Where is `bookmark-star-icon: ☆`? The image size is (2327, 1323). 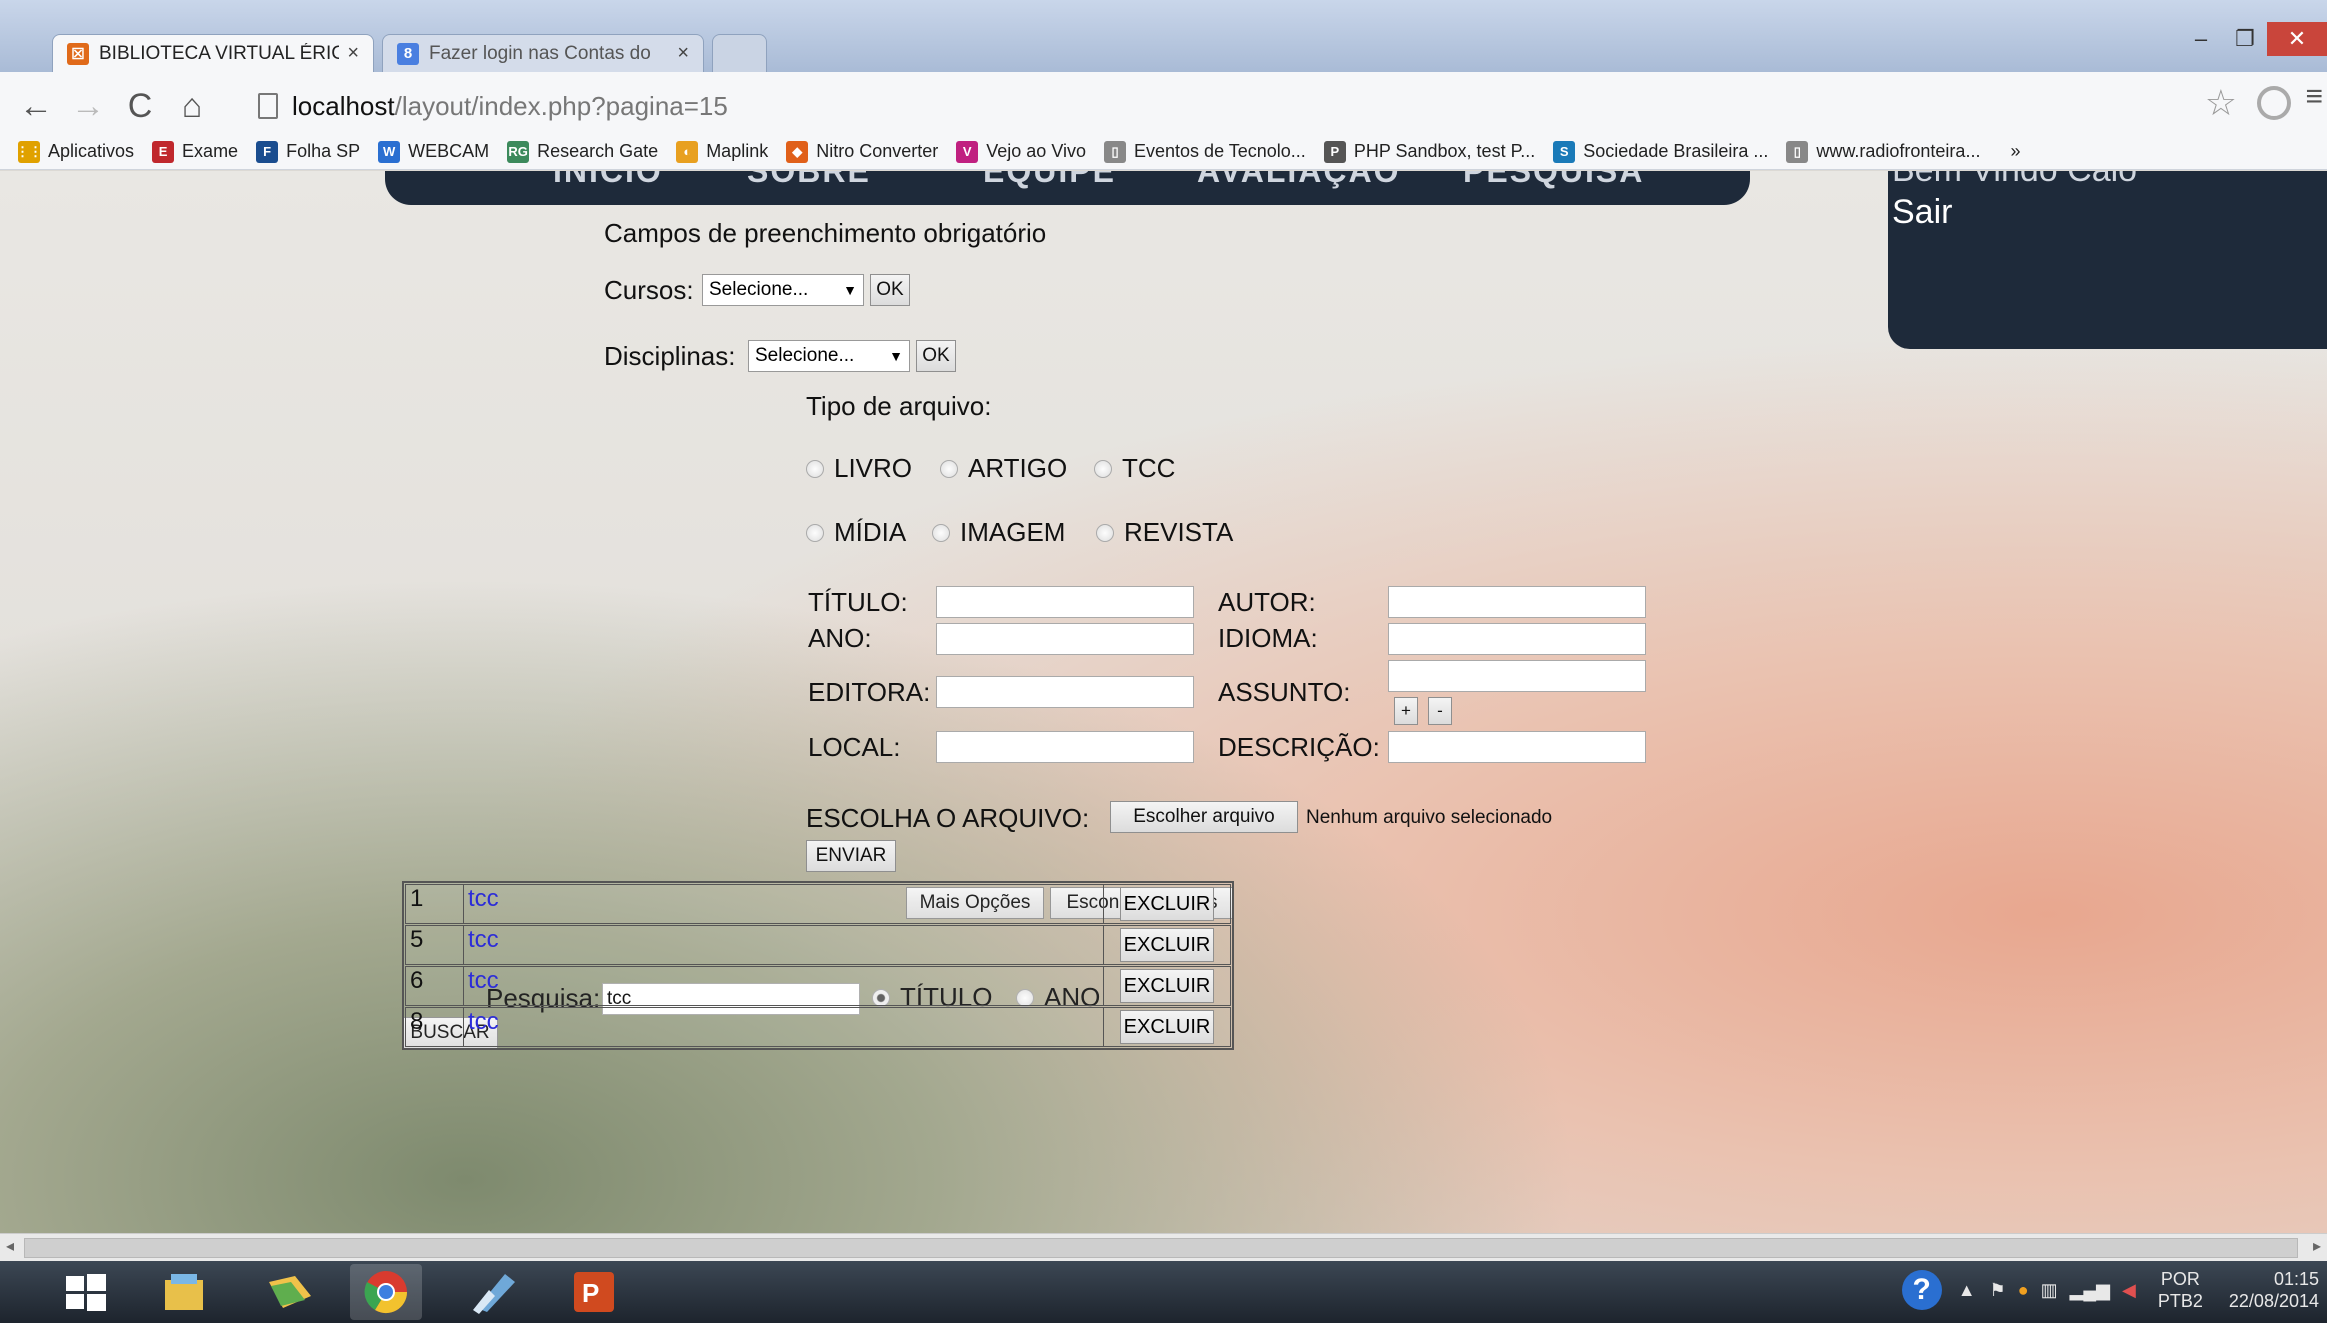 bookmark-star-icon: ☆ is located at coordinates (2221, 103).